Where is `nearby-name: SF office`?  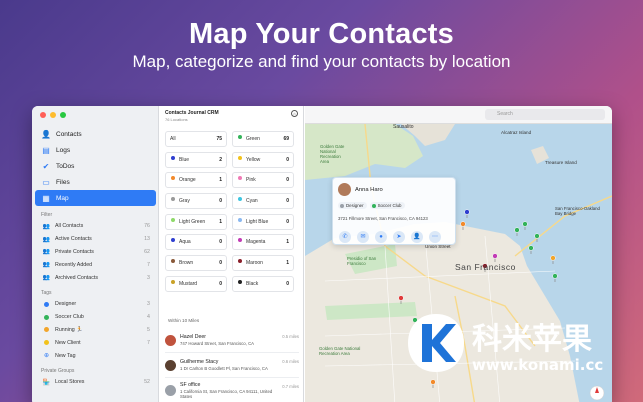 nearby-name: SF office is located at coordinates (190, 384).